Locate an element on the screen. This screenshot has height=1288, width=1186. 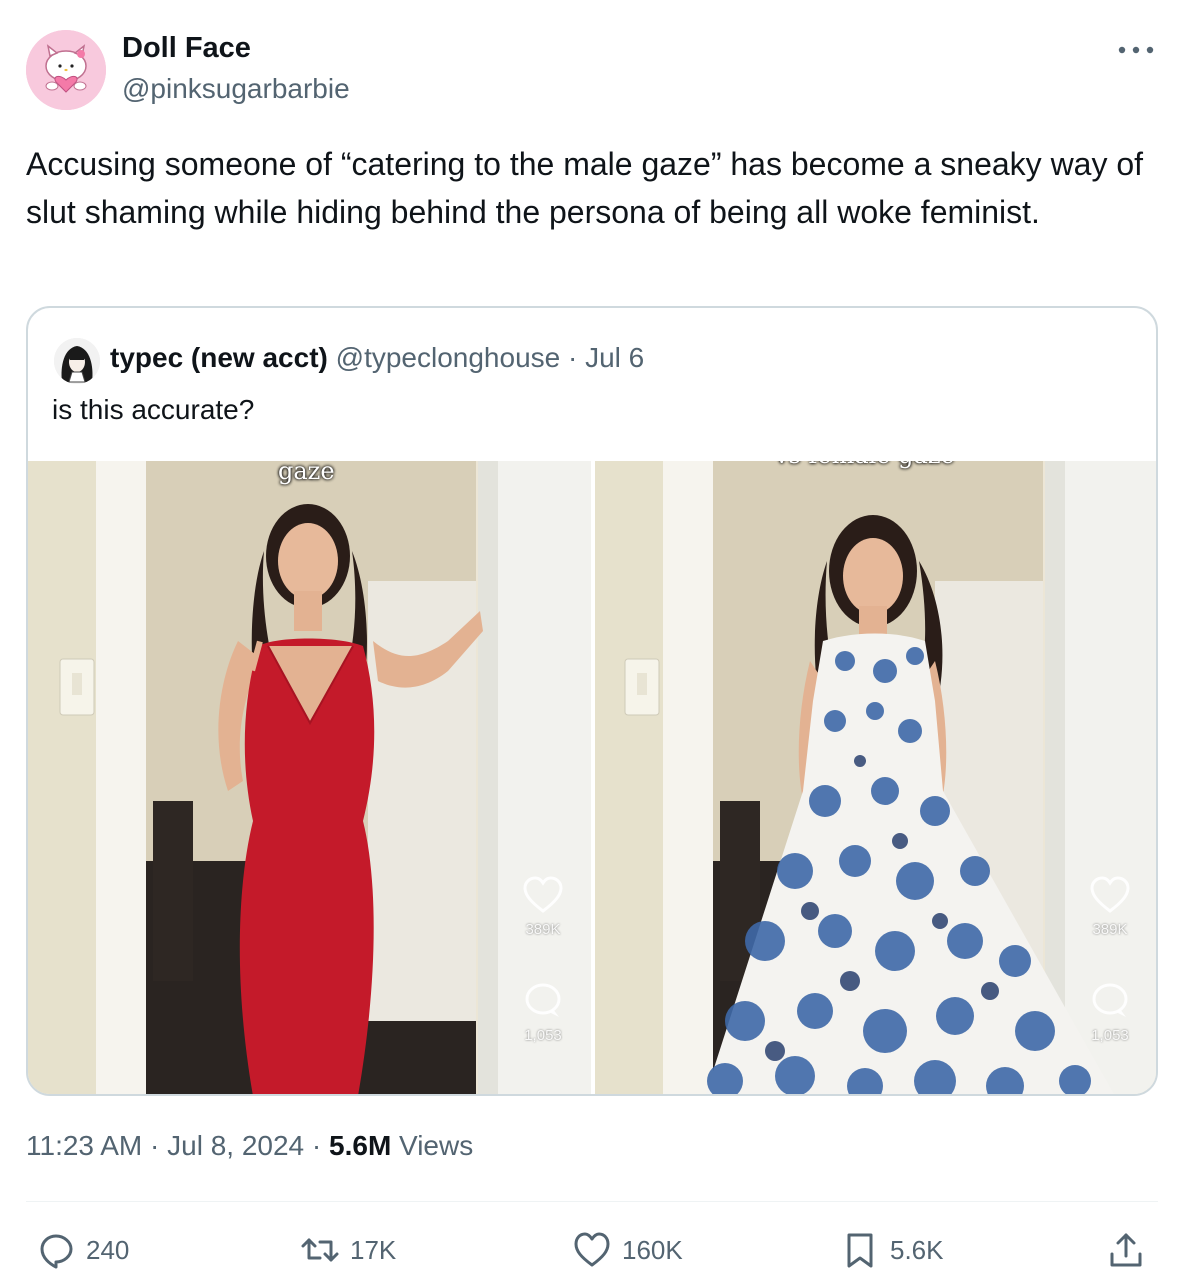
repost-icon is located at coordinates (320, 1250).